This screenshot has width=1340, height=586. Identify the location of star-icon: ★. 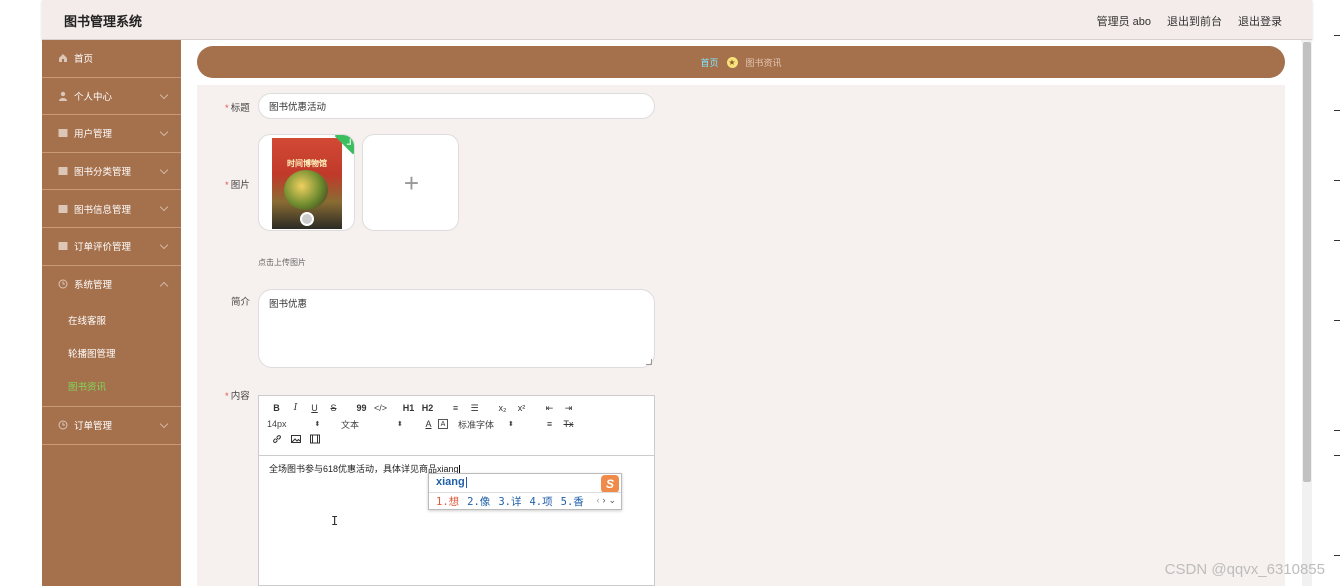
(732, 62).